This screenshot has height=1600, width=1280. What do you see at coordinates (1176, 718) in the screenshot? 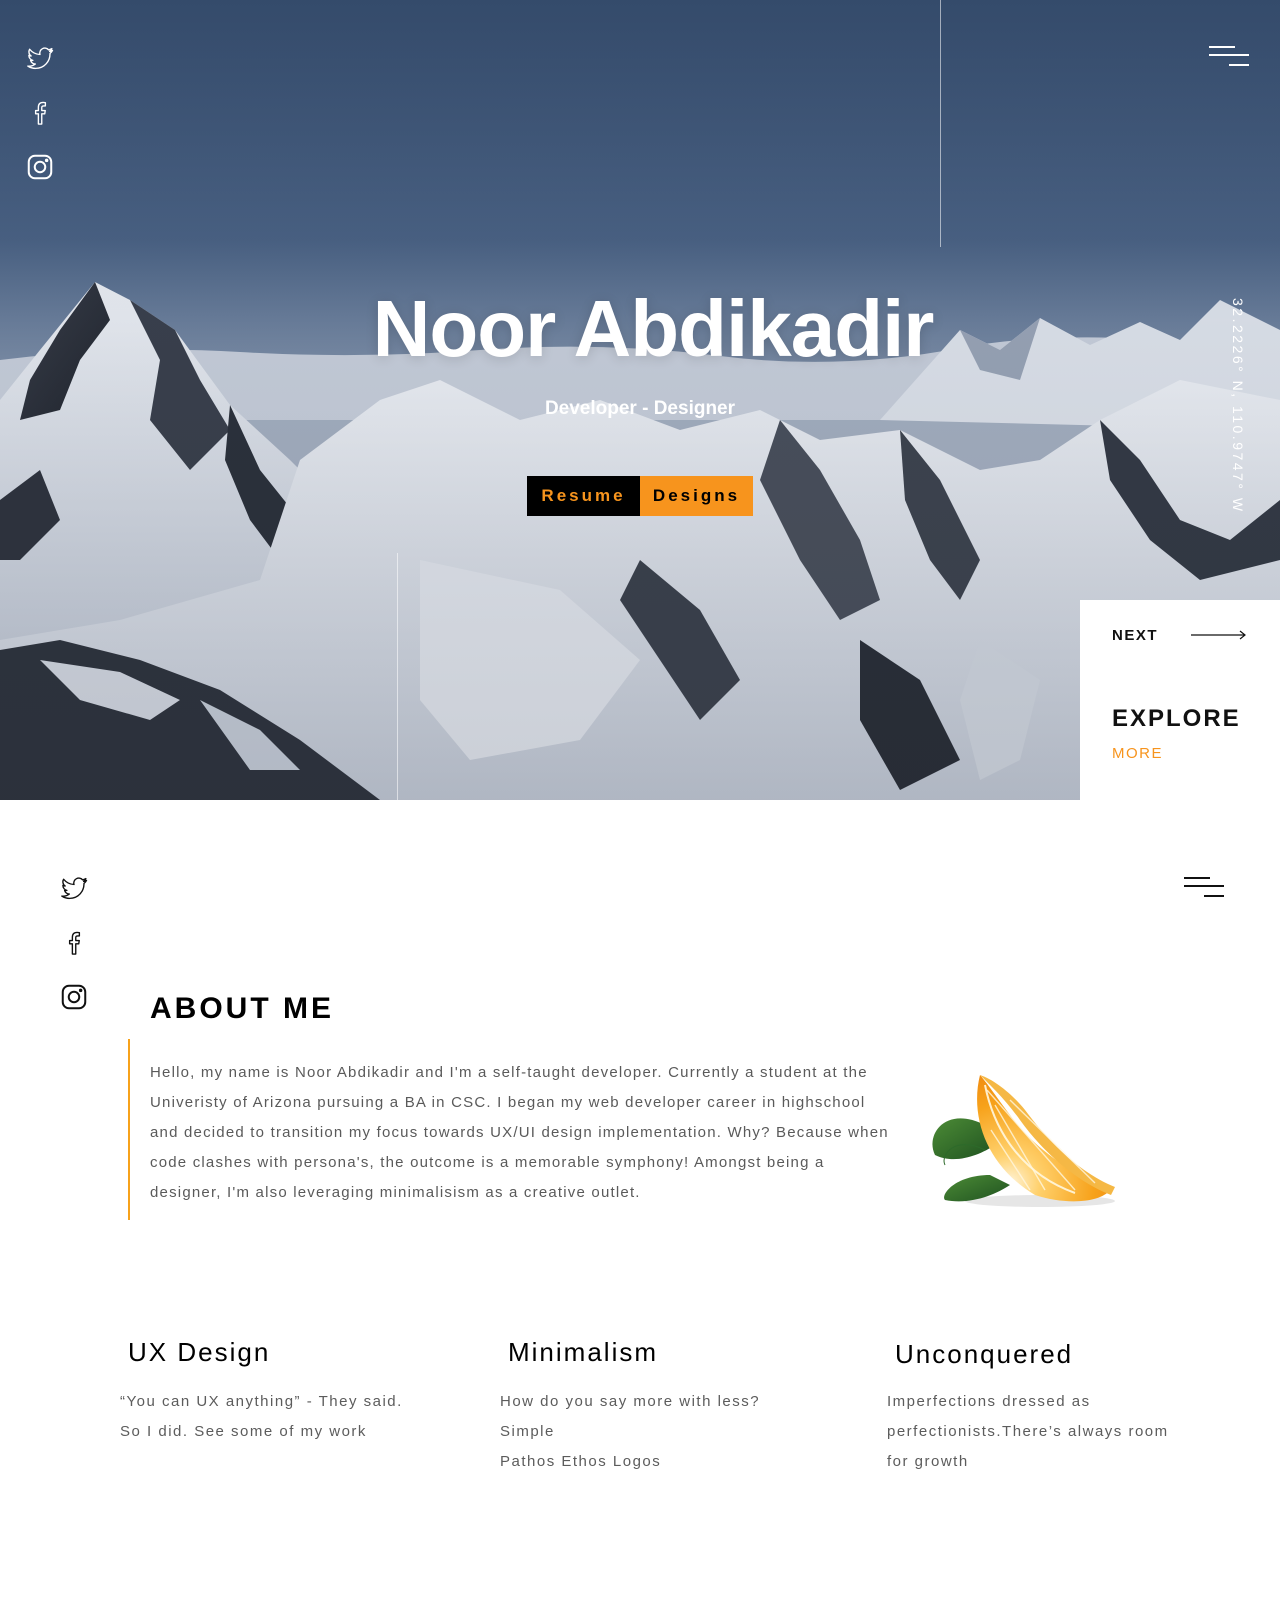
I see `explore-heading: EXPLORE` at bounding box center [1176, 718].